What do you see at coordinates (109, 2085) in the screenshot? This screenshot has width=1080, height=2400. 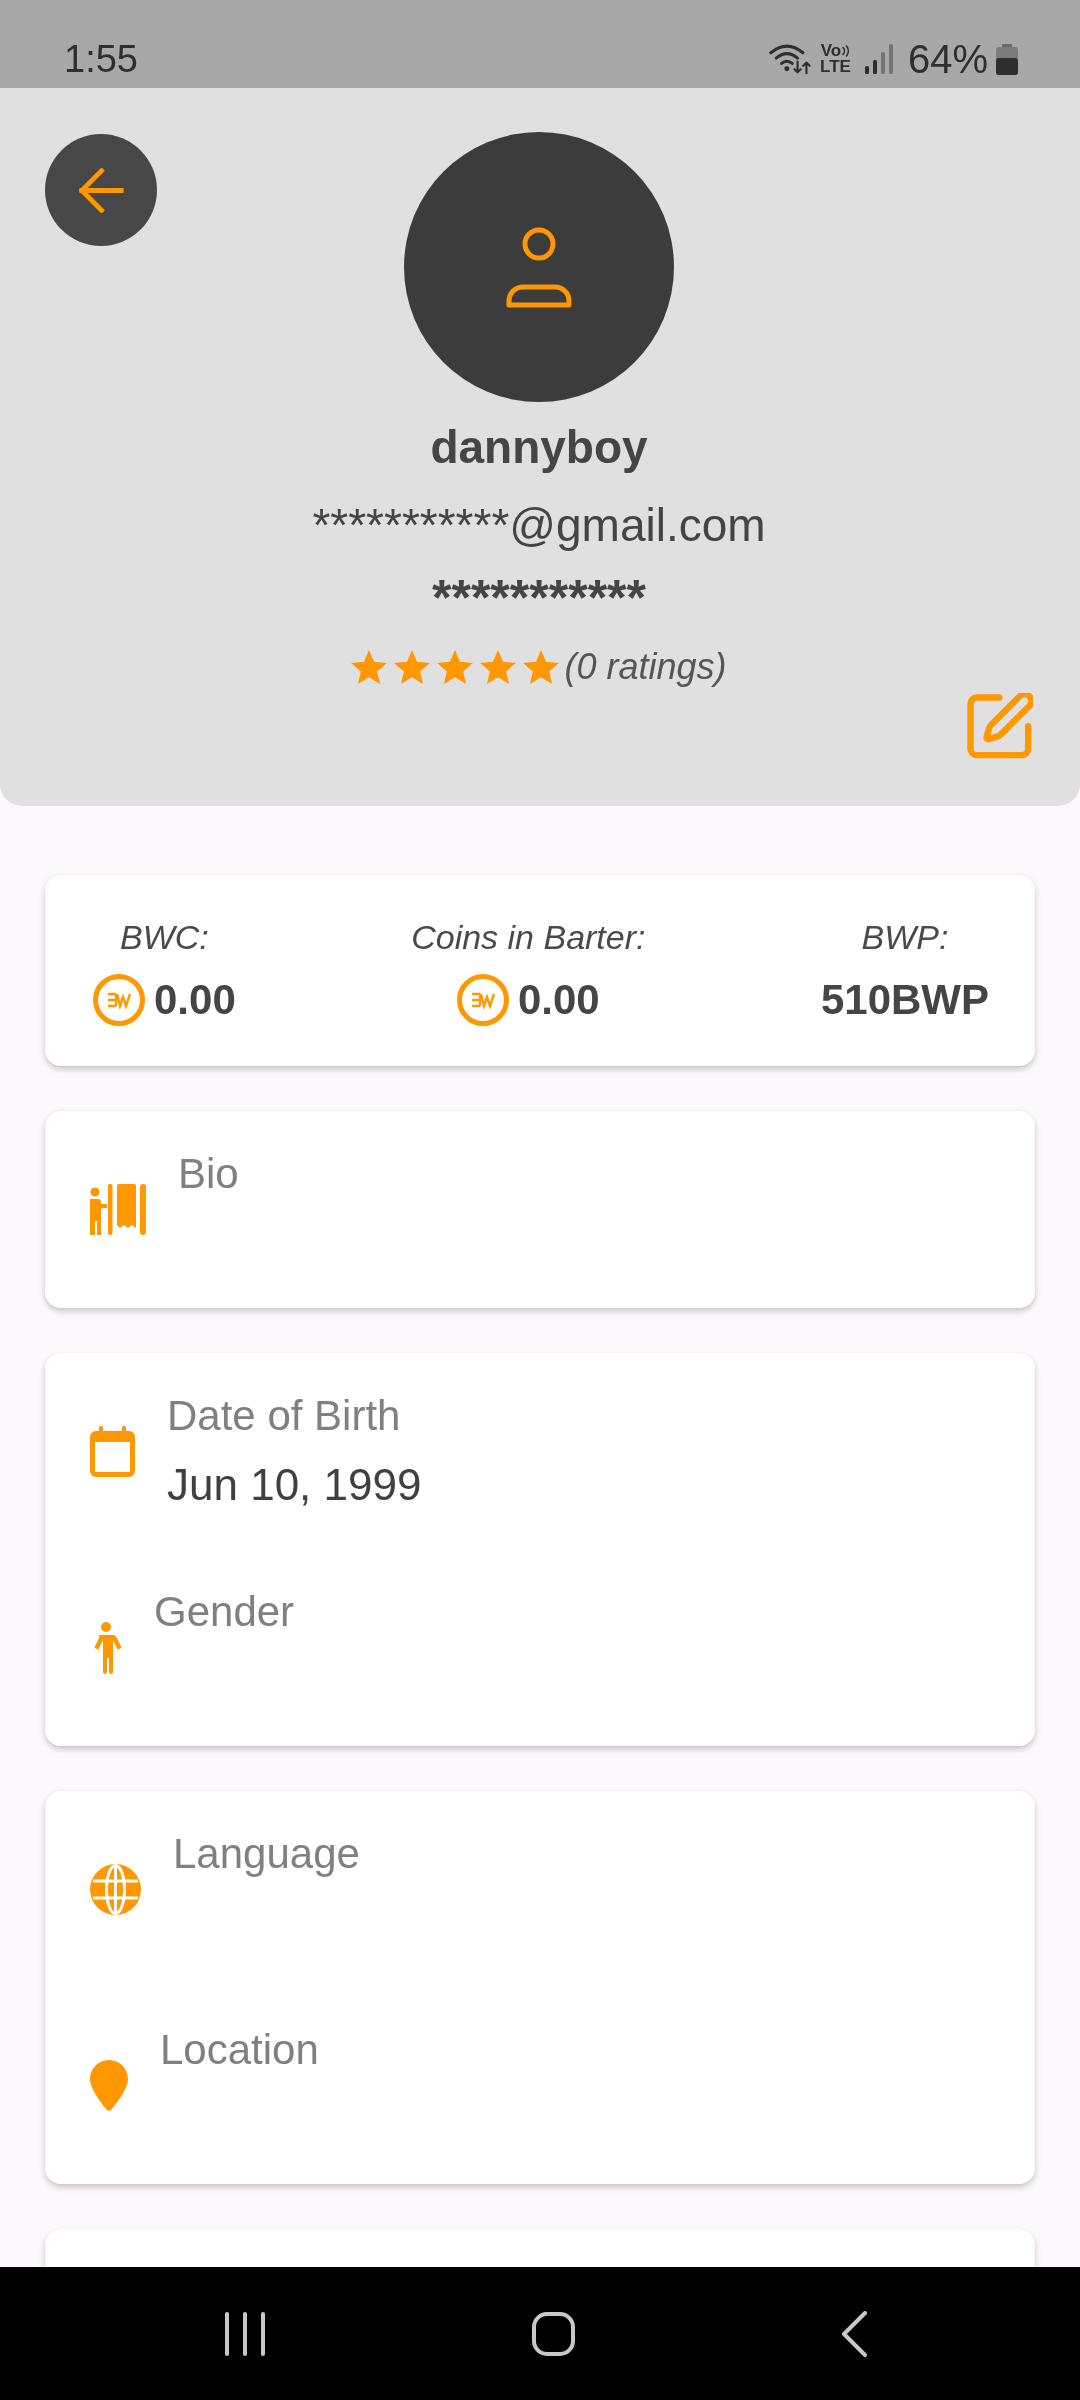 I see `location-pin-icon` at bounding box center [109, 2085].